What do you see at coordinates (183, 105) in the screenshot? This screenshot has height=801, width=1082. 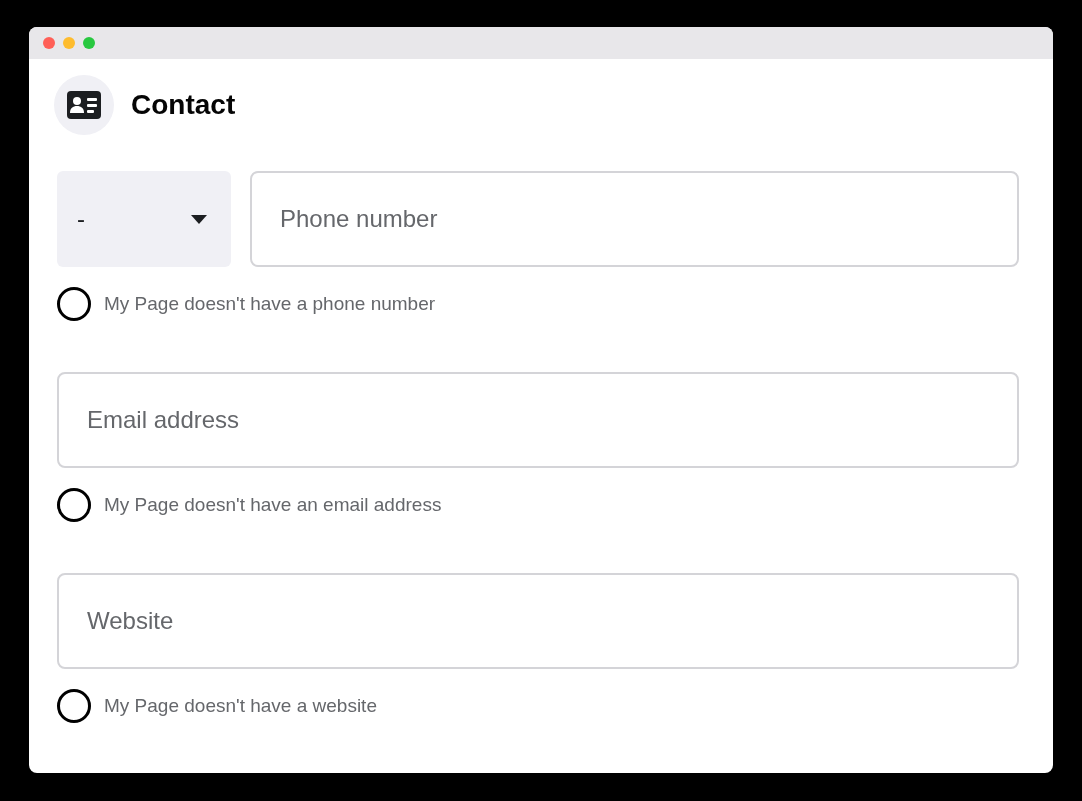 I see `section-title: Contact` at bounding box center [183, 105].